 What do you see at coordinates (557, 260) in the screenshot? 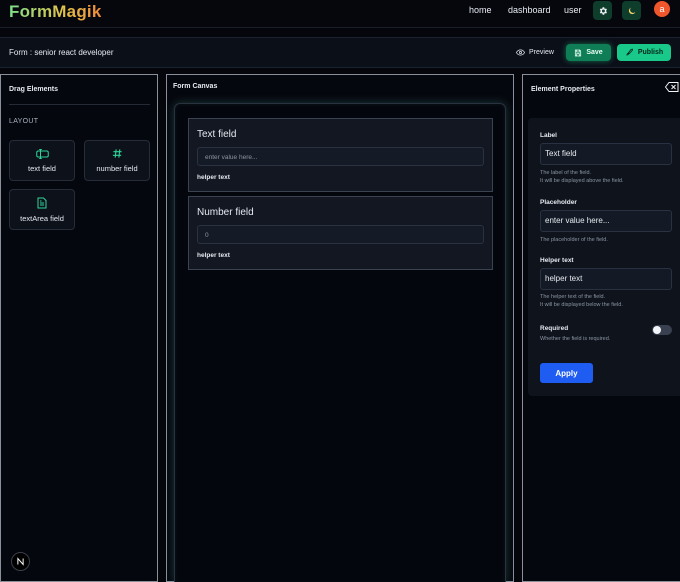
I see `helper-prop-title: Helper text` at bounding box center [557, 260].